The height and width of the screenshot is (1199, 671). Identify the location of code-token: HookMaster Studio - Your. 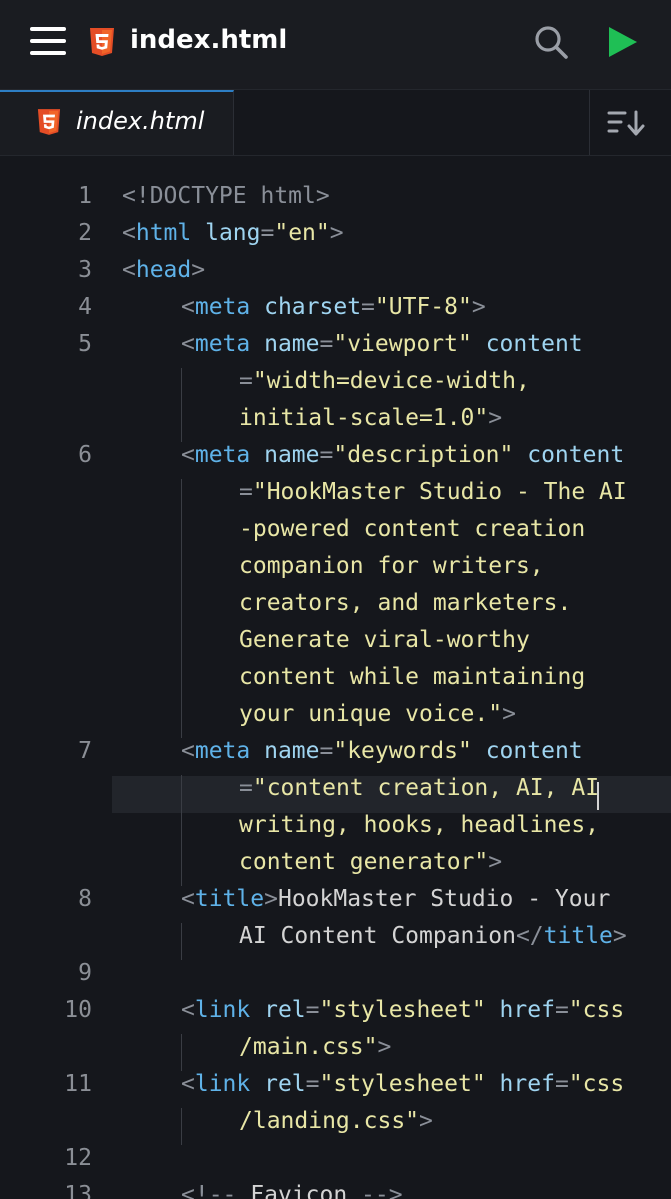
(444, 899).